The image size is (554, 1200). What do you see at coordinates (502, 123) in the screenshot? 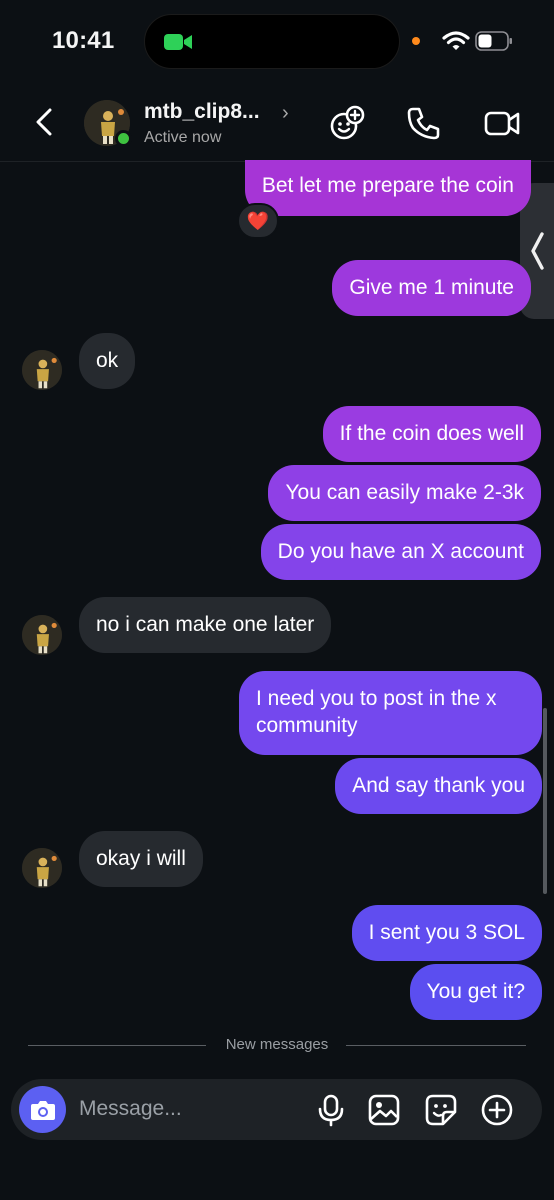
I see `video-call-icon` at bounding box center [502, 123].